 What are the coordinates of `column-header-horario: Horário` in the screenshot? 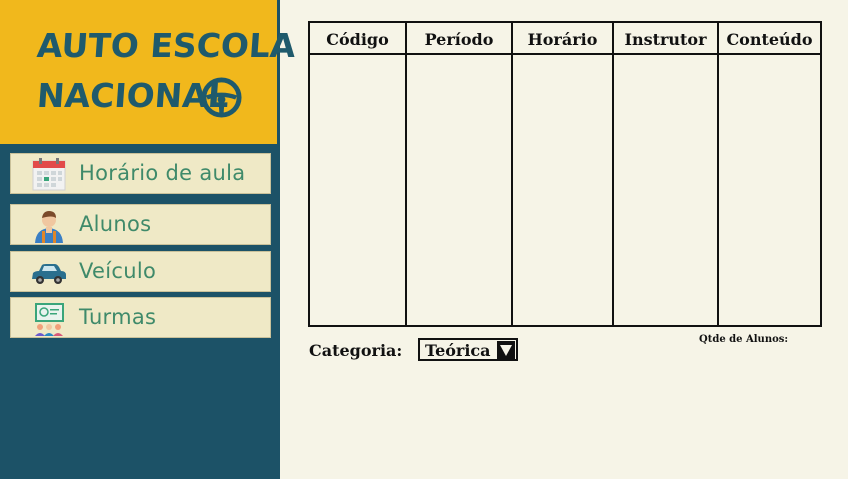 It's located at (563, 39).